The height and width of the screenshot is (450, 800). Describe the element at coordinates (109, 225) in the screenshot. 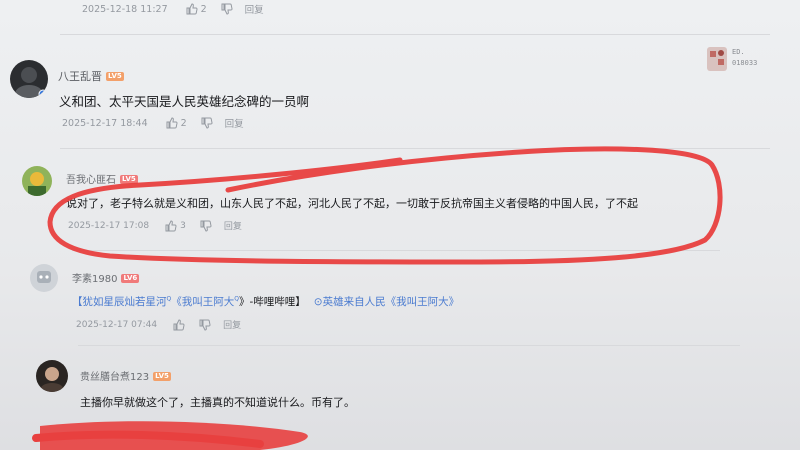

I see `comment-date: 2025-12-17 17:08` at that location.